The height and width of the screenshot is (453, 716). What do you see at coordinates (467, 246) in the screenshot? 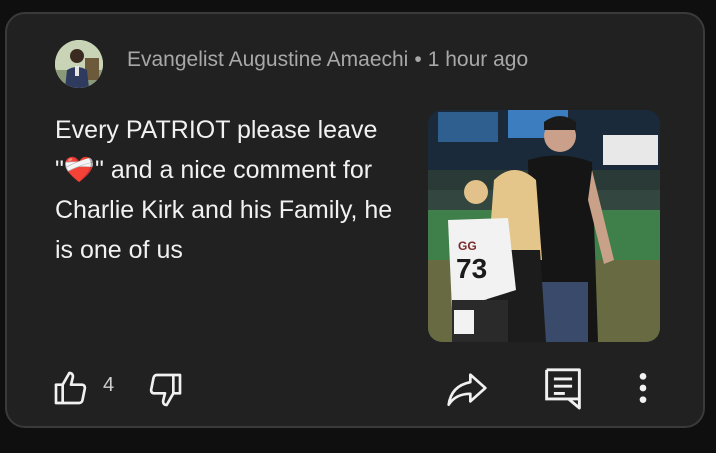
I see `svg-text: GG` at bounding box center [467, 246].